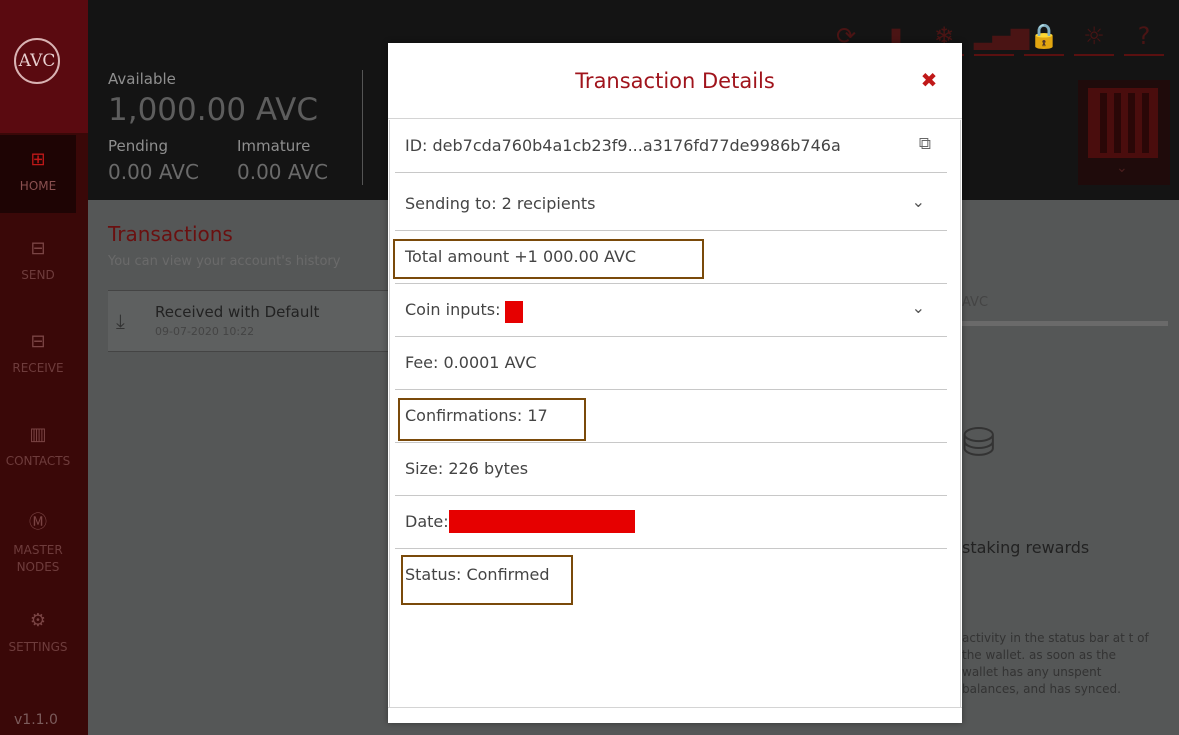  What do you see at coordinates (282, 172) in the screenshot?
I see `immature-balance: 0.00 AVC` at bounding box center [282, 172].